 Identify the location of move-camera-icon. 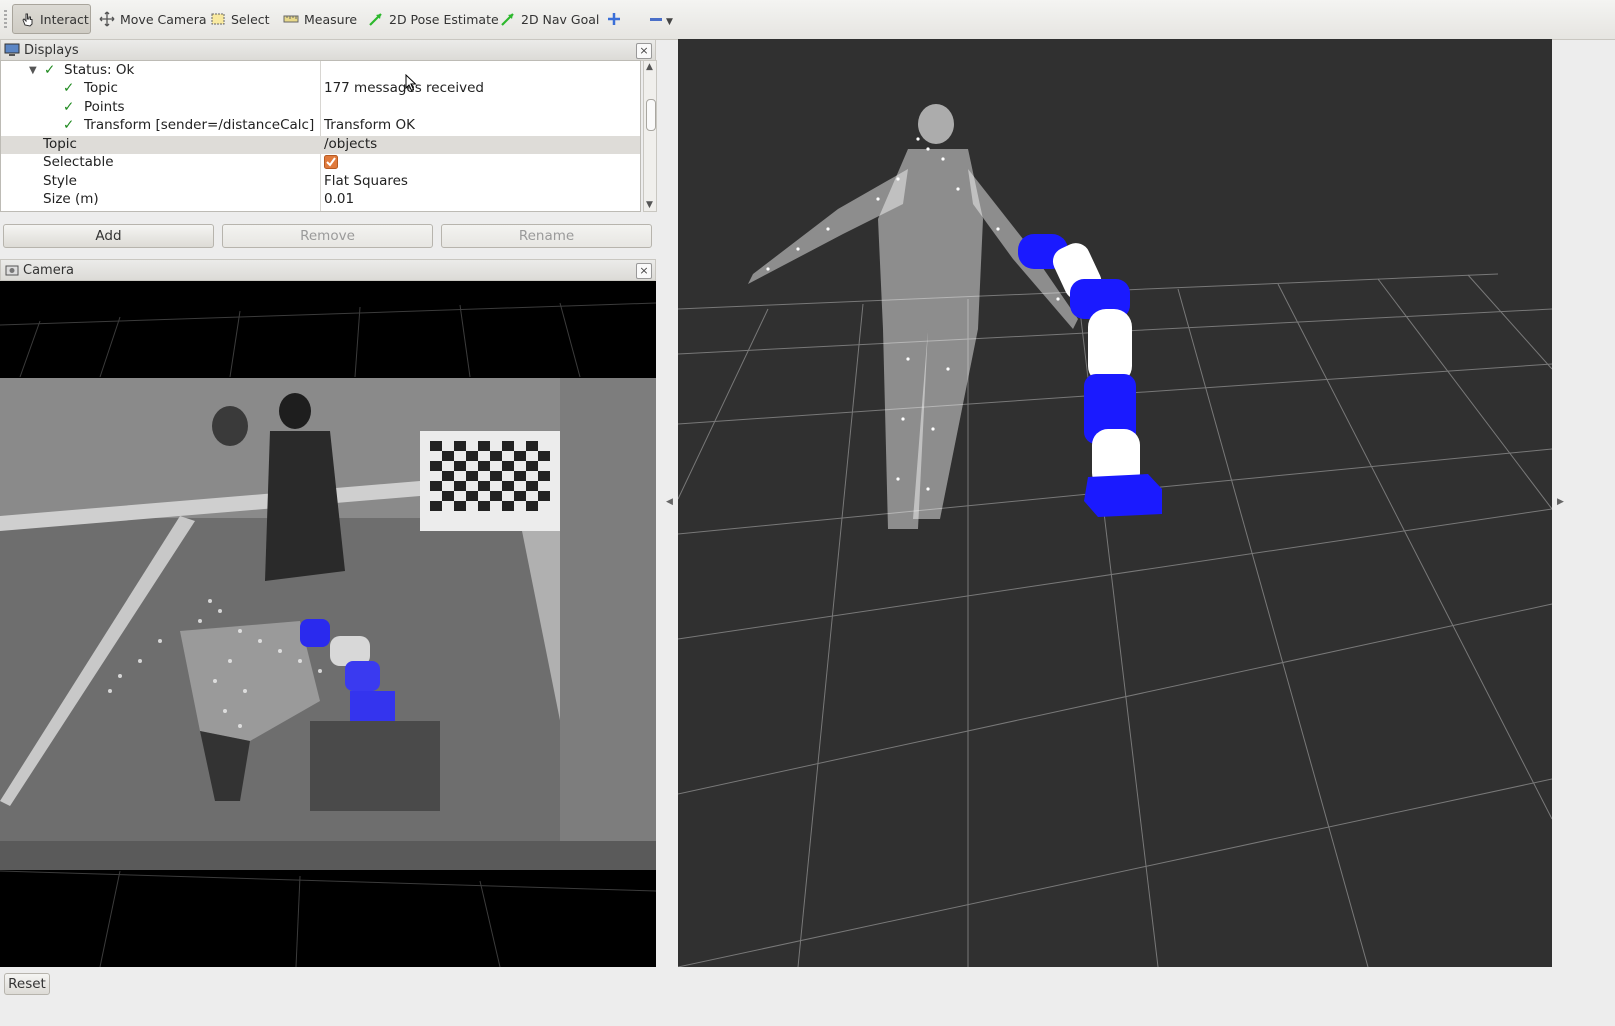
(107, 19).